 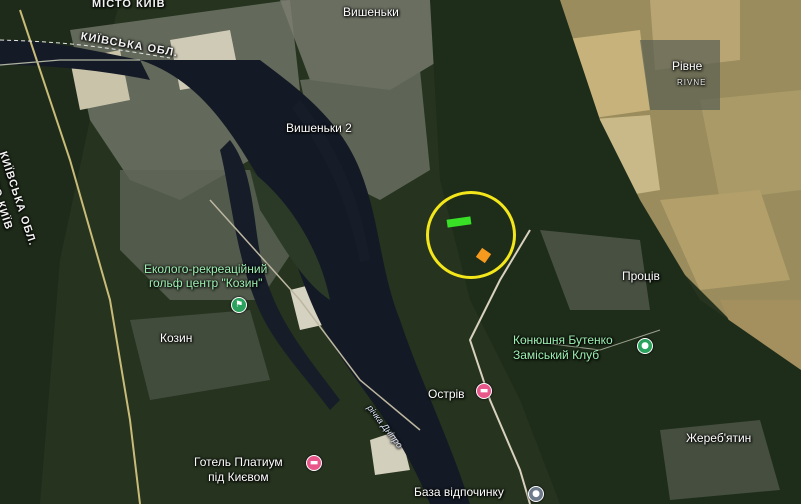 I want to click on label-kozyn: Козин, so click(x=176, y=338).